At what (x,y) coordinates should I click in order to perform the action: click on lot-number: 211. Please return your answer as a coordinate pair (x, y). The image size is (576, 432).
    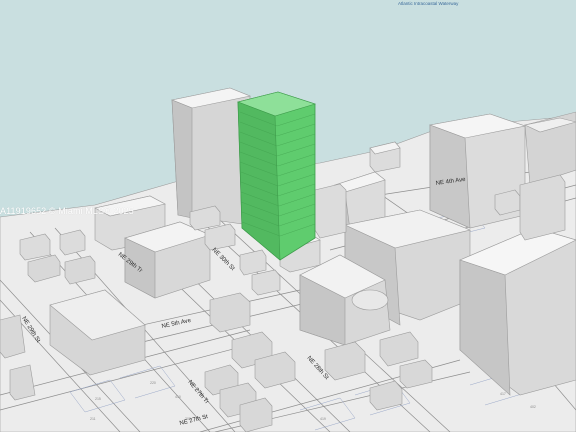
    Looking at the image, I should click on (93, 419).